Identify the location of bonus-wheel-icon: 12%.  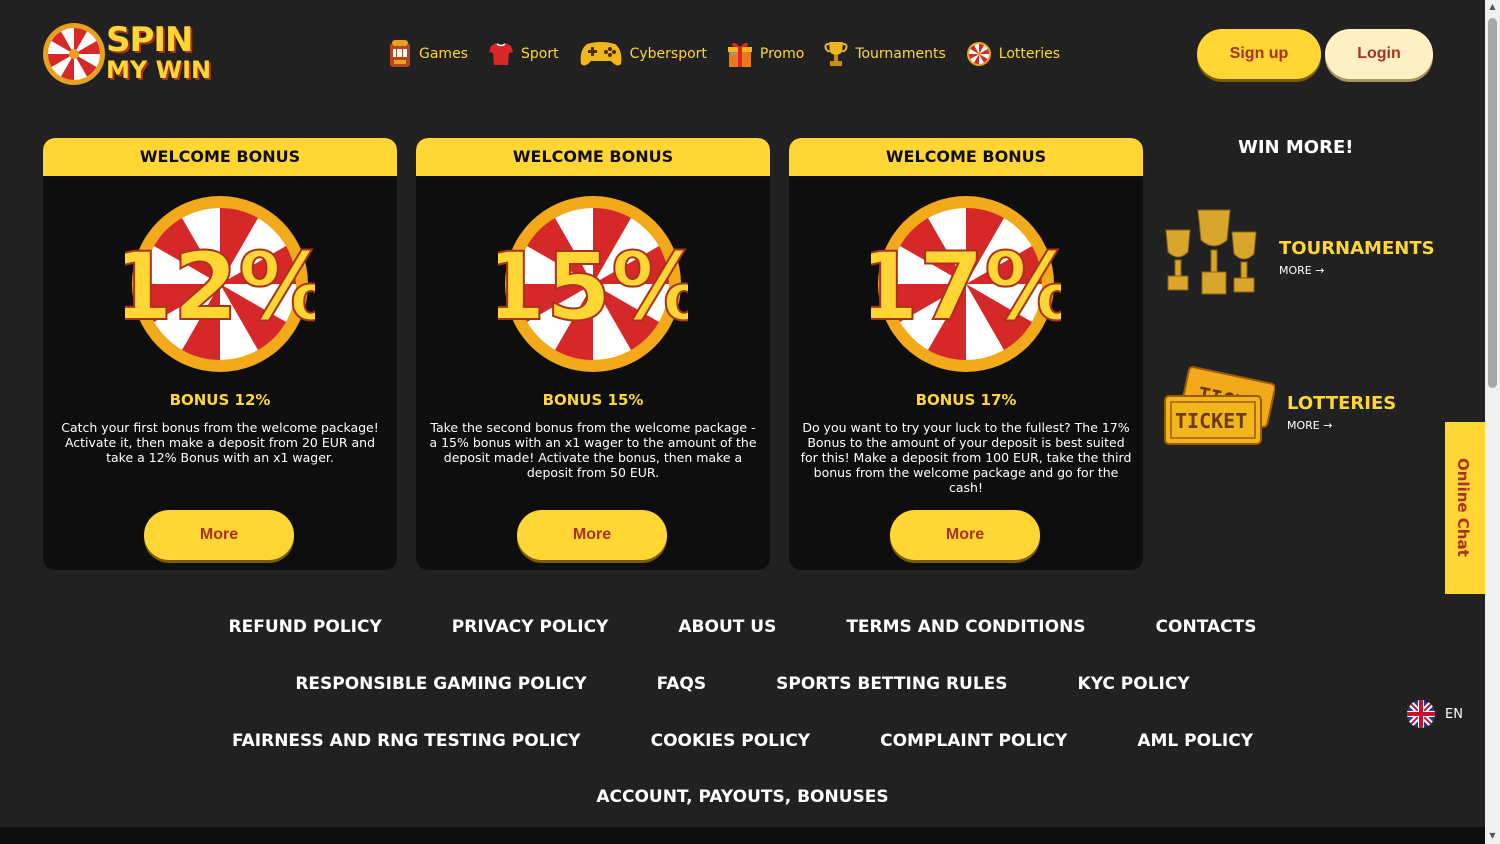
(220, 284).